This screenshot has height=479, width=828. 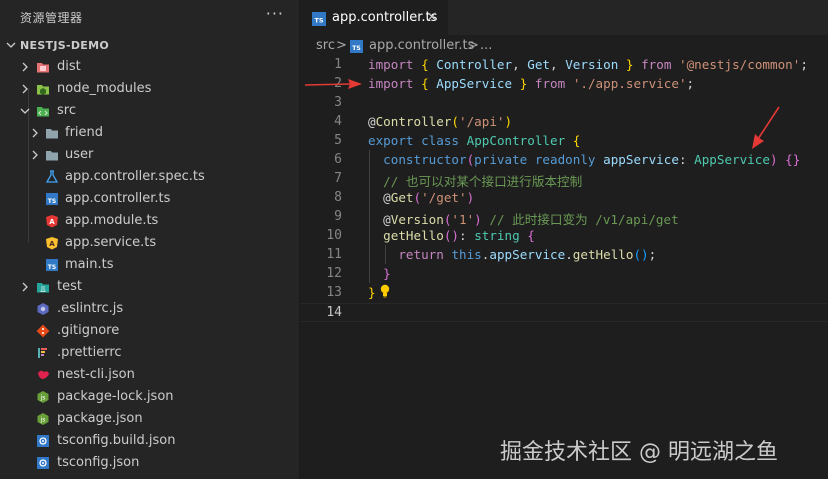 What do you see at coordinates (52, 134) in the screenshot?
I see `folder-icon` at bounding box center [52, 134].